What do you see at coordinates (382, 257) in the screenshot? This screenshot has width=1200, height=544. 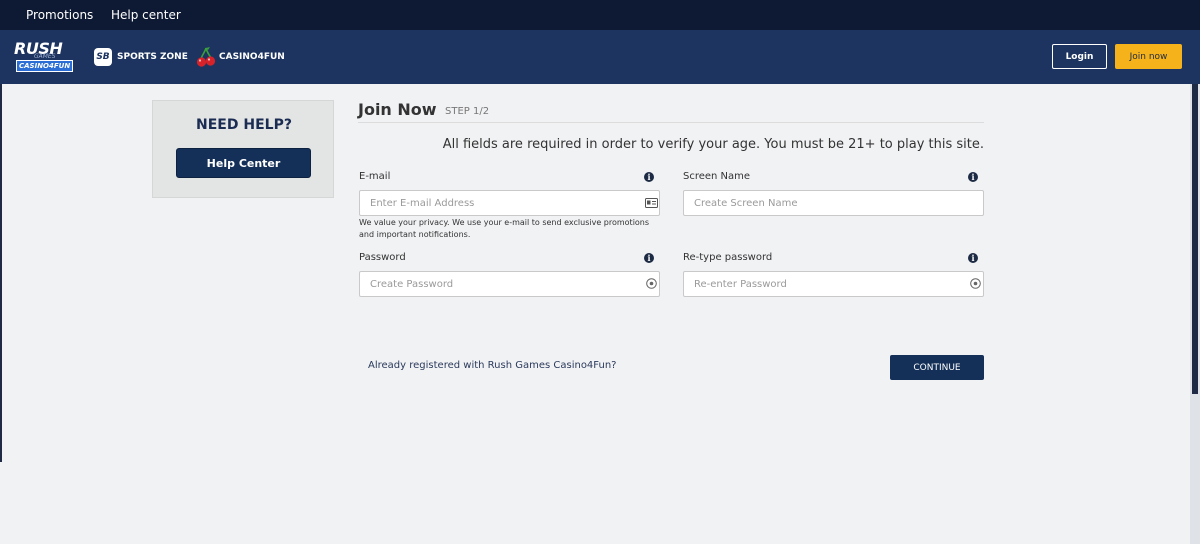 I see `password-label: Password` at bounding box center [382, 257].